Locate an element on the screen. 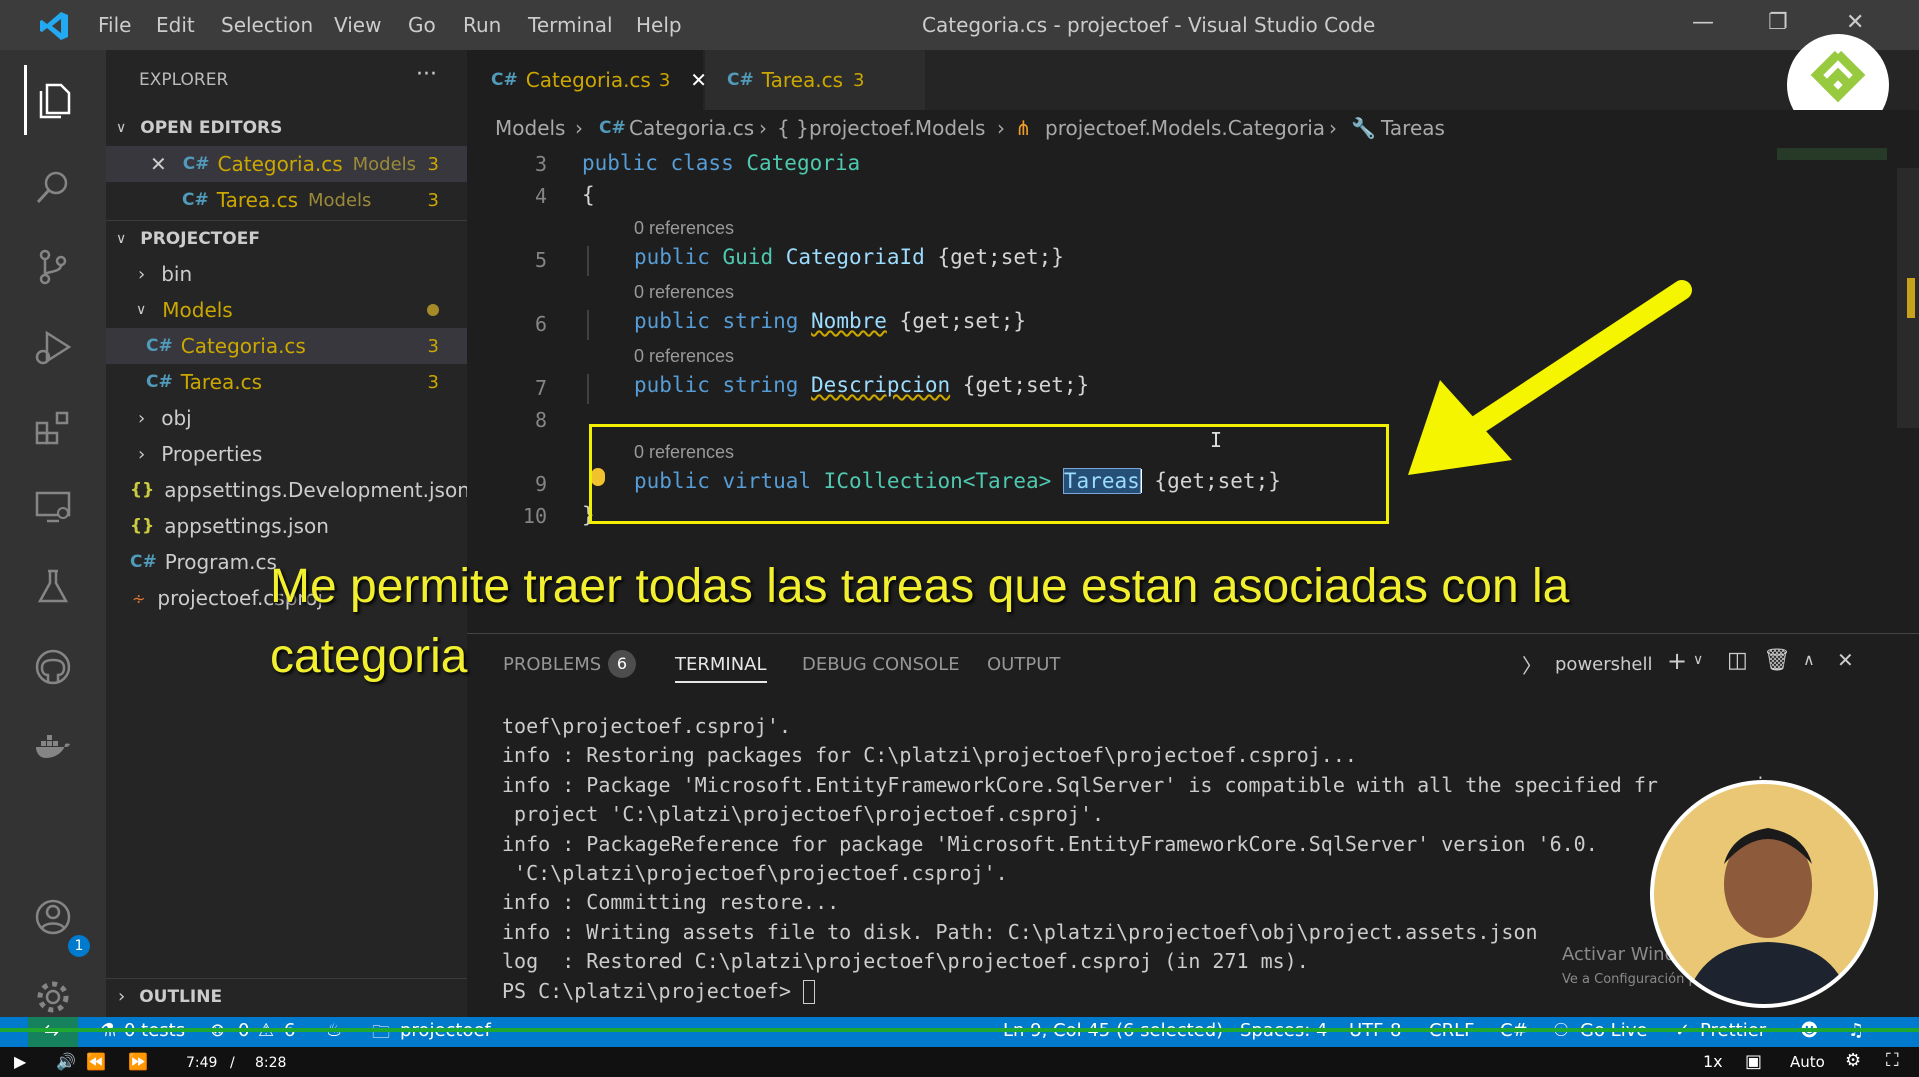 The height and width of the screenshot is (1077, 1919). close-window-icon: ✕ is located at coordinates (1855, 22).